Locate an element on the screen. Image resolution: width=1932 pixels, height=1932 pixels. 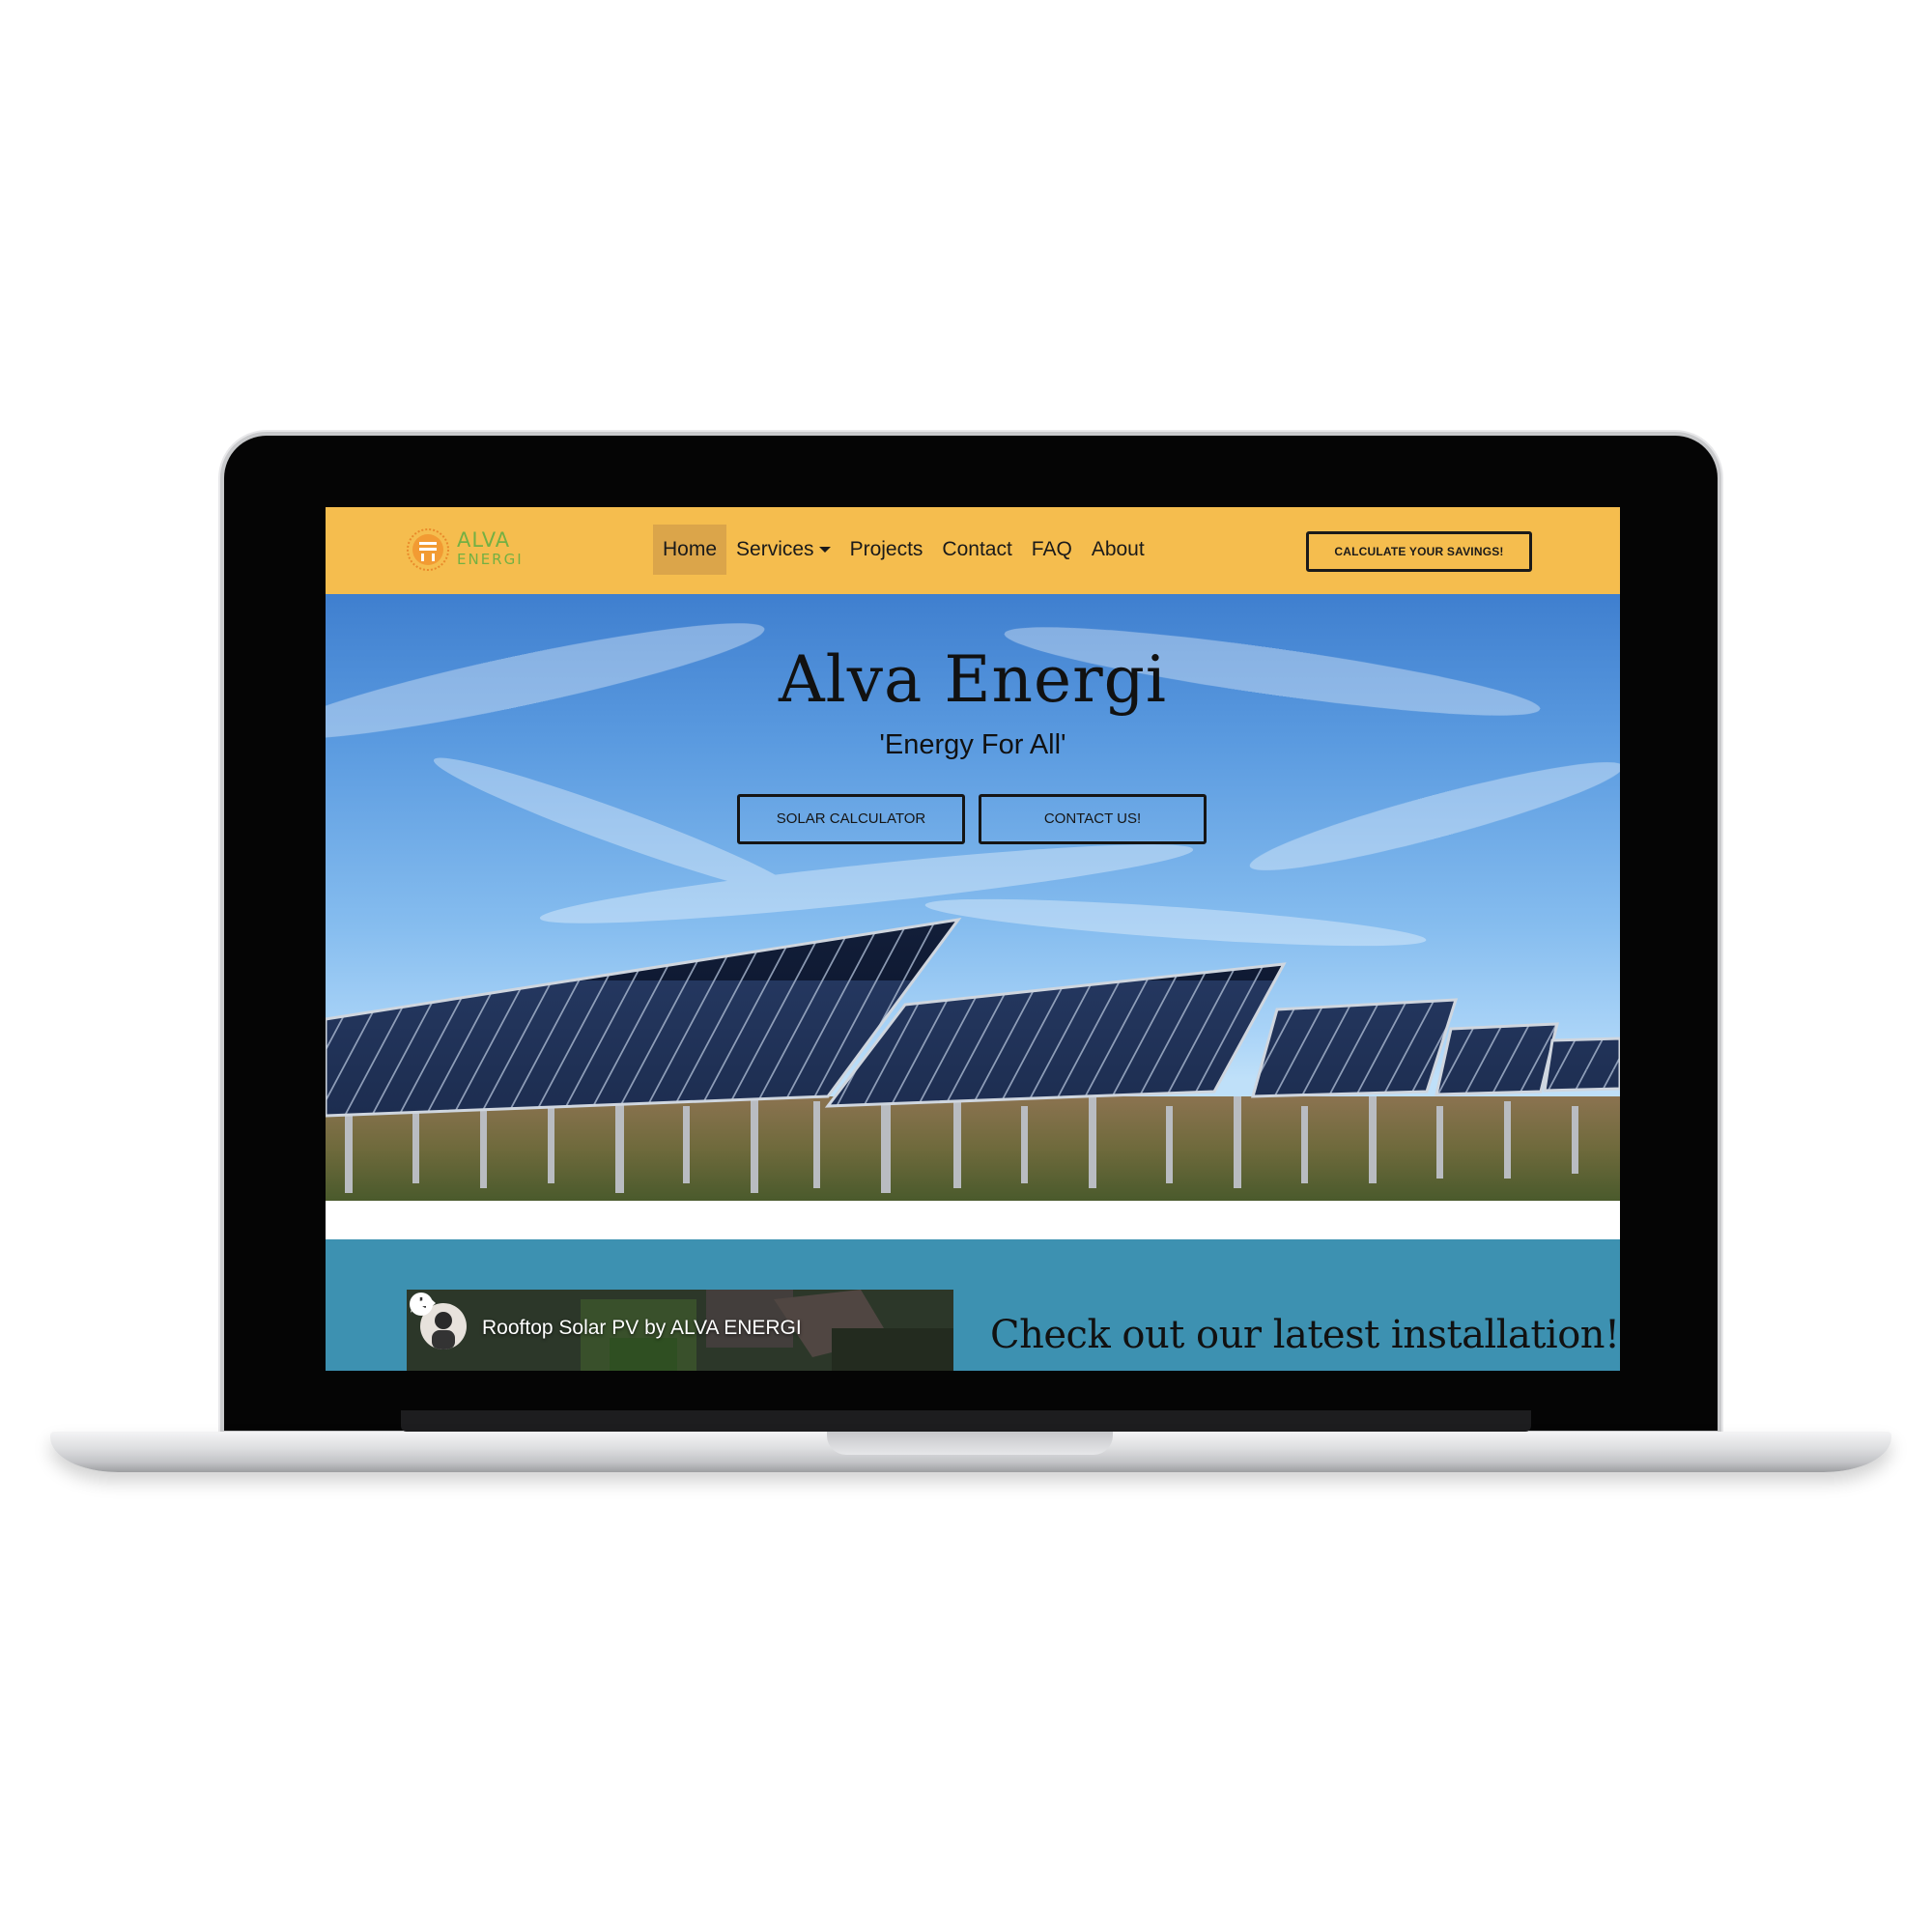
feature-heading: Check out our latest installation! is located at coordinates (1305, 1335).